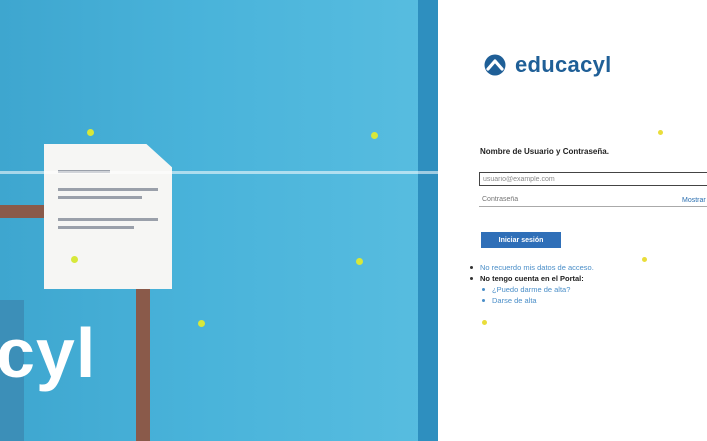 This screenshot has width=707, height=441. What do you see at coordinates (593, 200) in the screenshot?
I see `password-input` at bounding box center [593, 200].